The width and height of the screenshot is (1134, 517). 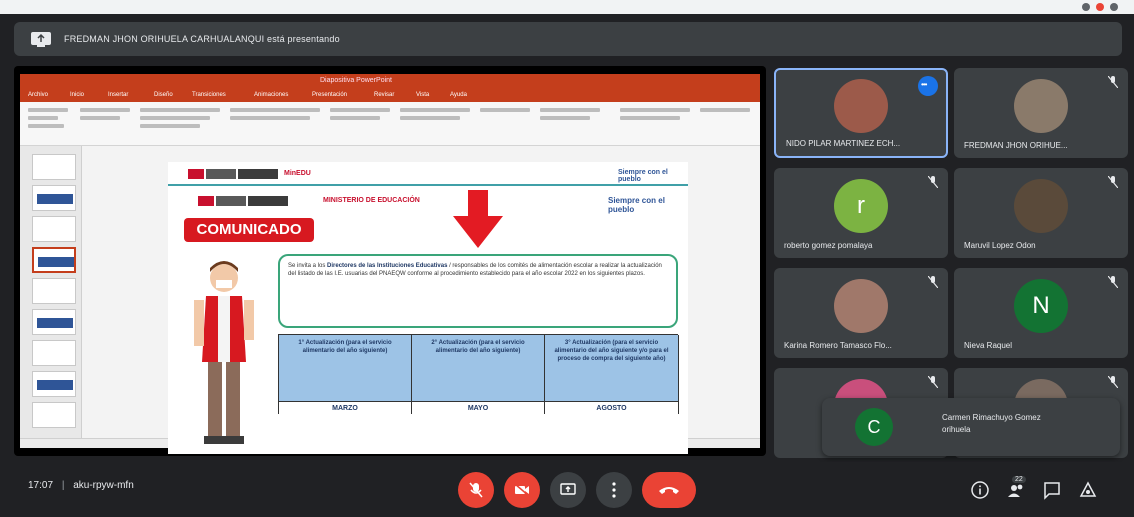 I want to click on floating-self-tile: C Carmen Rimachuyo Gomez orihuela, so click(x=971, y=427).